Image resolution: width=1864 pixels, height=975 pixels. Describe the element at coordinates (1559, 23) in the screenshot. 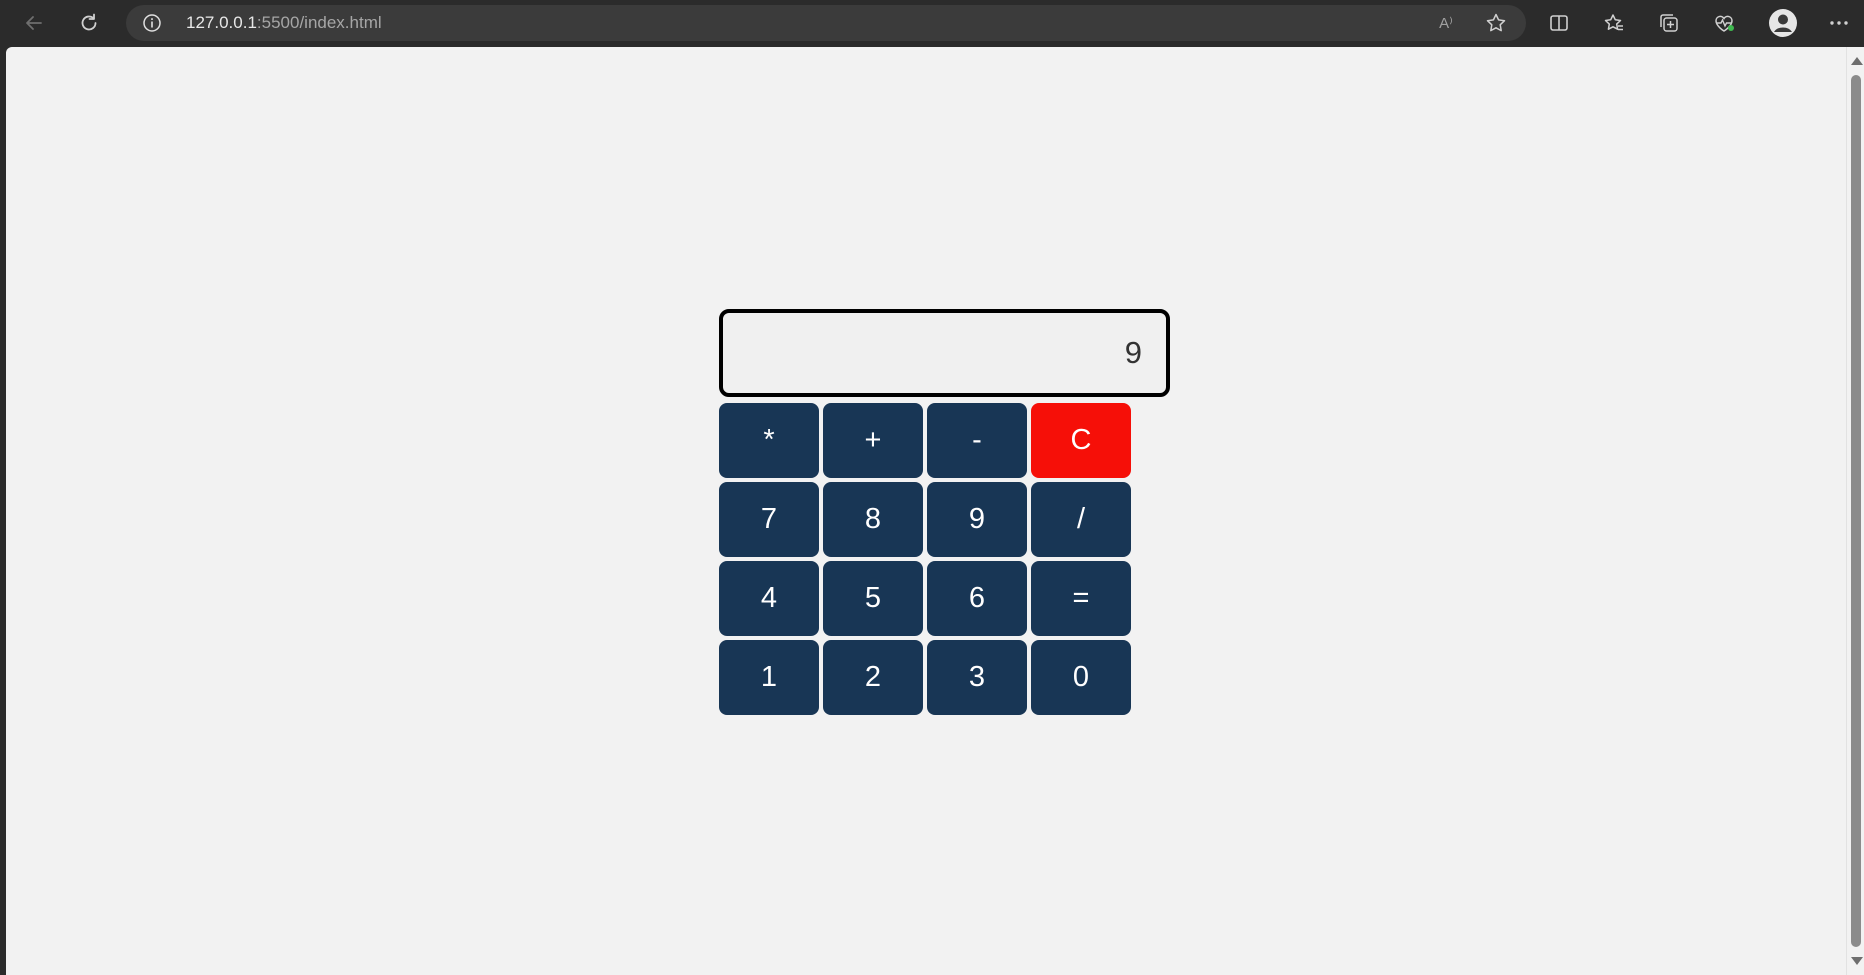

I see `split-screen-icon` at that location.